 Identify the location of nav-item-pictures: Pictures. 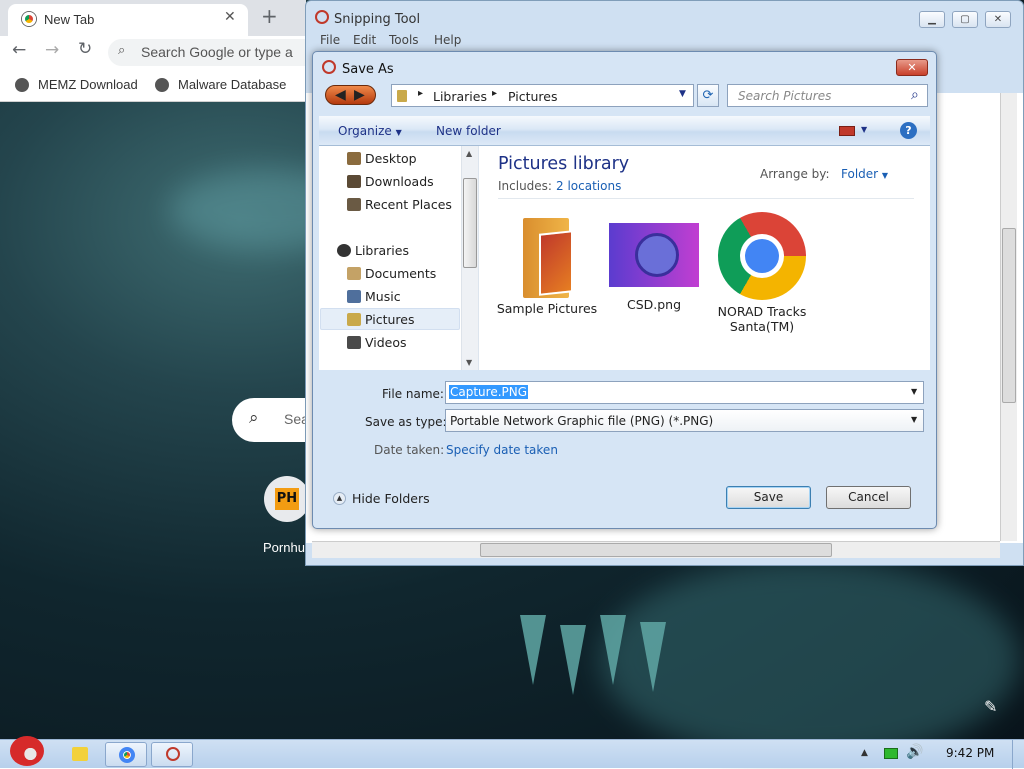
(381, 320).